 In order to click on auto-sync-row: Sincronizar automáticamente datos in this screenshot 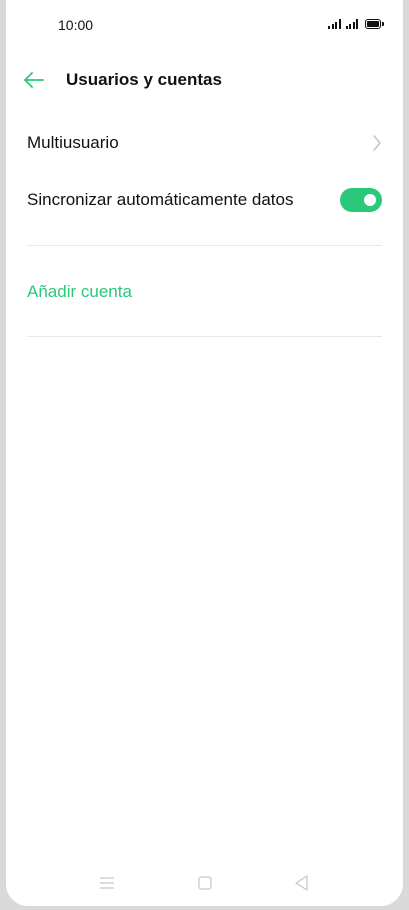, I will do `click(204, 200)`.